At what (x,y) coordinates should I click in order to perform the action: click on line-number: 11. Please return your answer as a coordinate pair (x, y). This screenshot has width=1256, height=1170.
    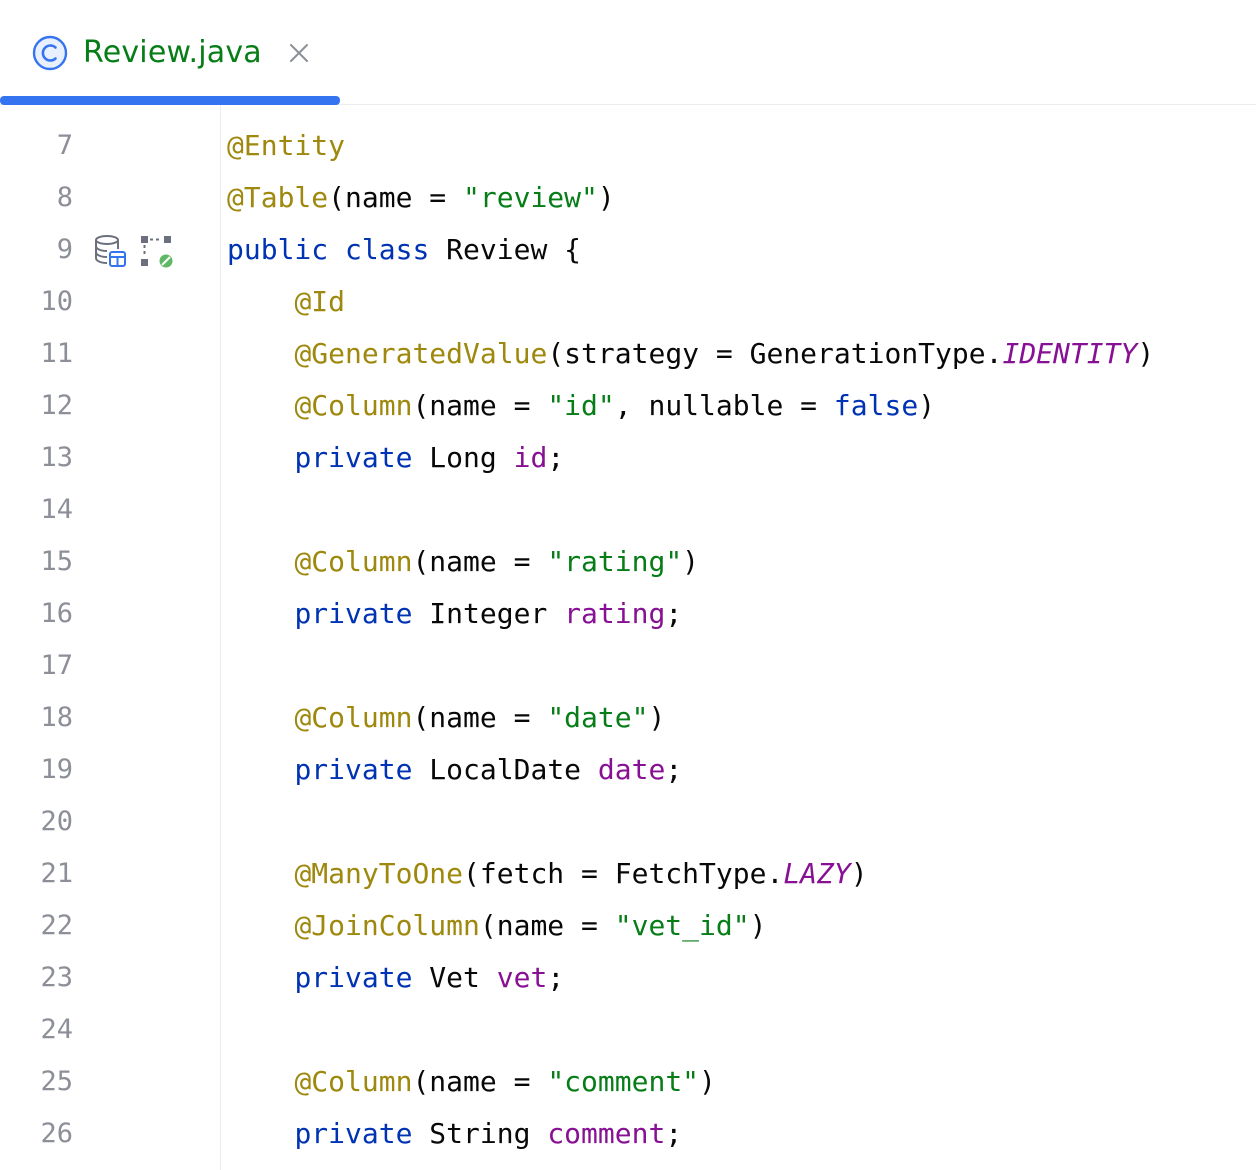
    Looking at the image, I should click on (56, 353).